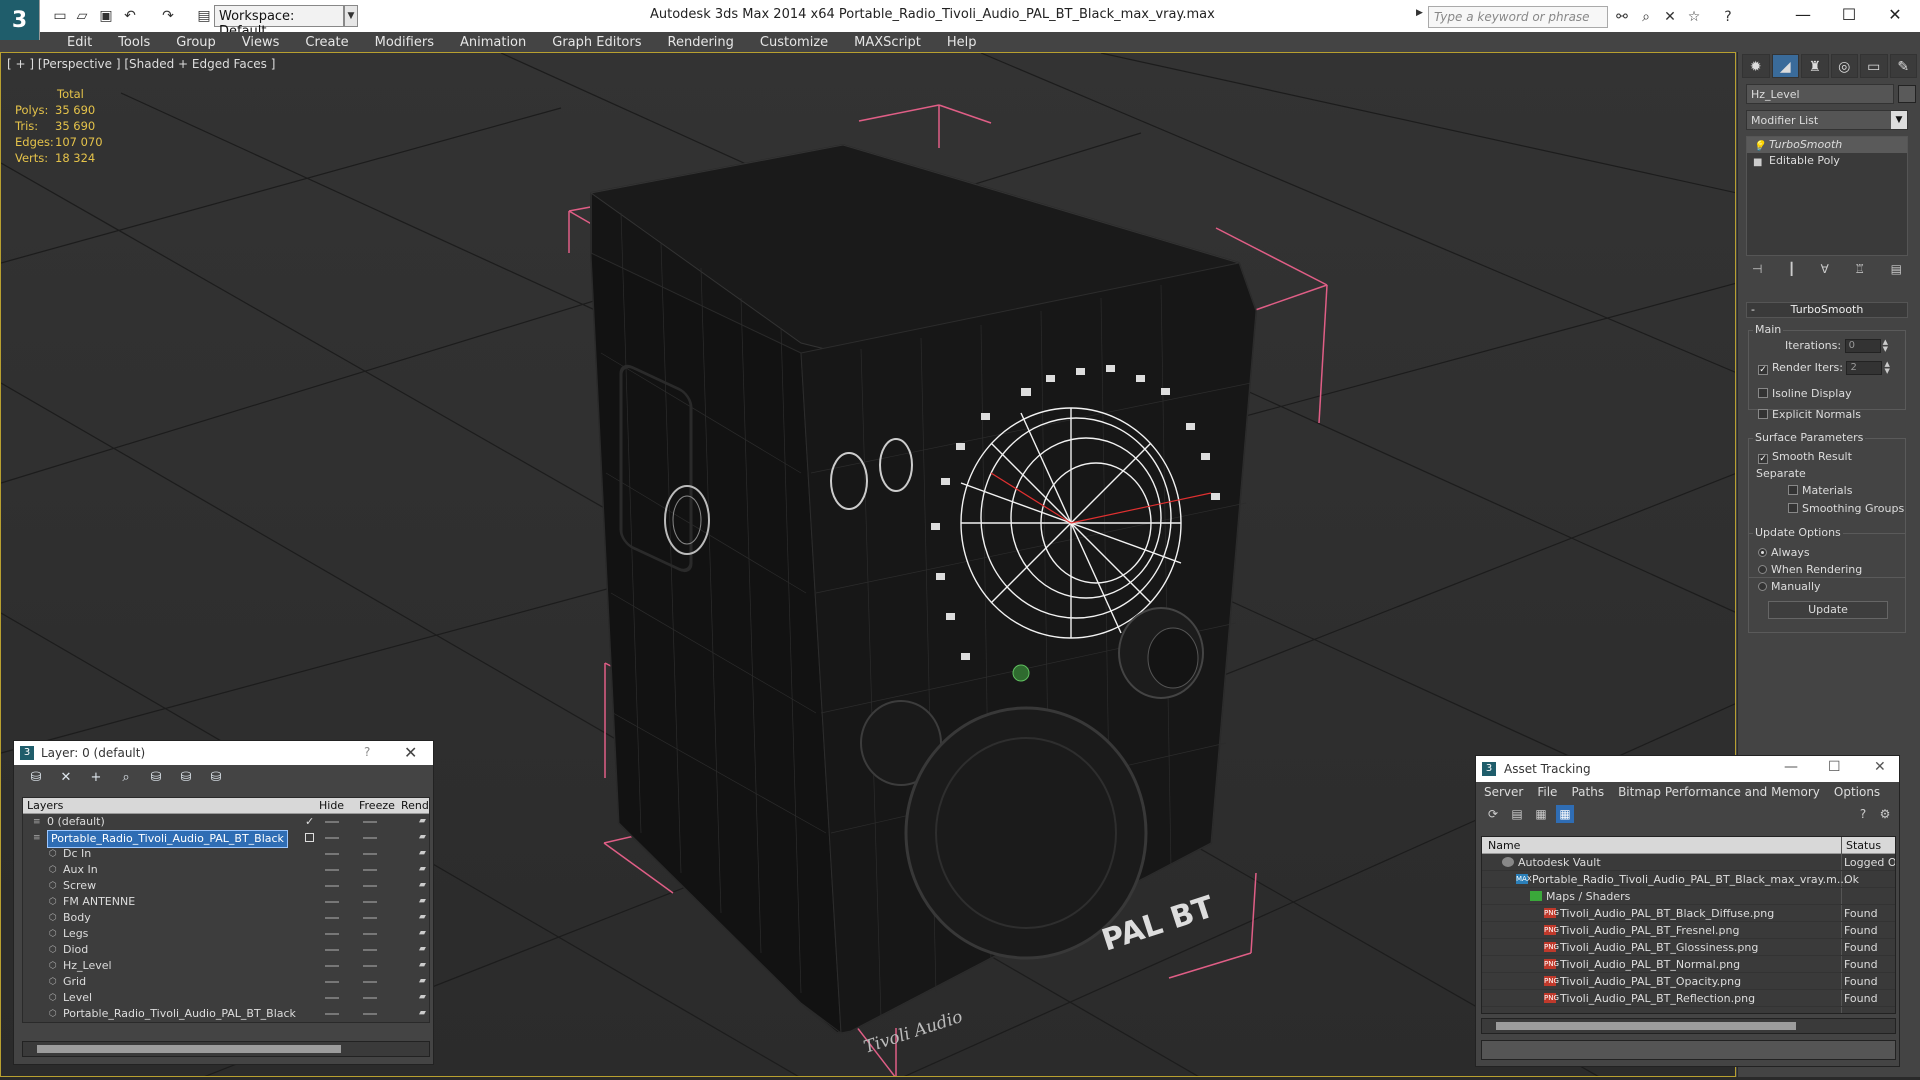 This screenshot has height=1080, width=1920. Describe the element at coordinates (415, 805) in the screenshot. I see `column-render: Rende` at that location.